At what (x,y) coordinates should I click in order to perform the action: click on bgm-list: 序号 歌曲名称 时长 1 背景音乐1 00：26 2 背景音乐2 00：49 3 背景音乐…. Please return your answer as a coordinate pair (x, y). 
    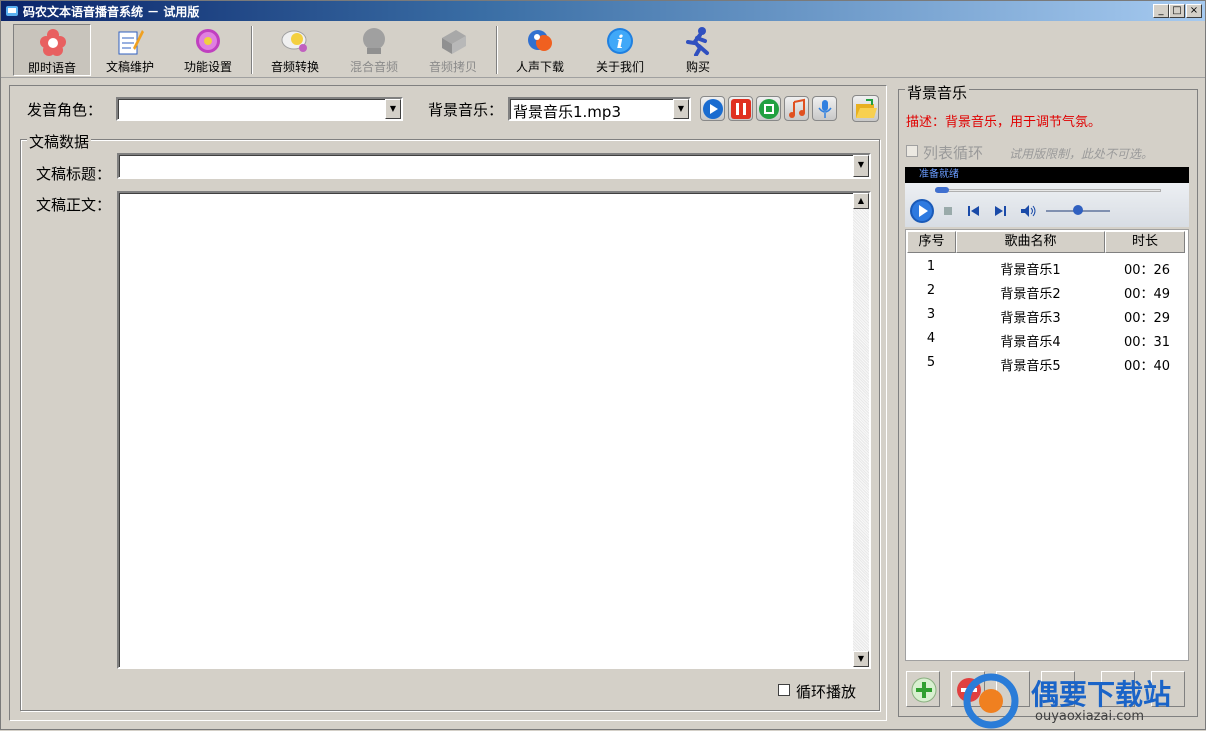
    Looking at the image, I should click on (1047, 445).